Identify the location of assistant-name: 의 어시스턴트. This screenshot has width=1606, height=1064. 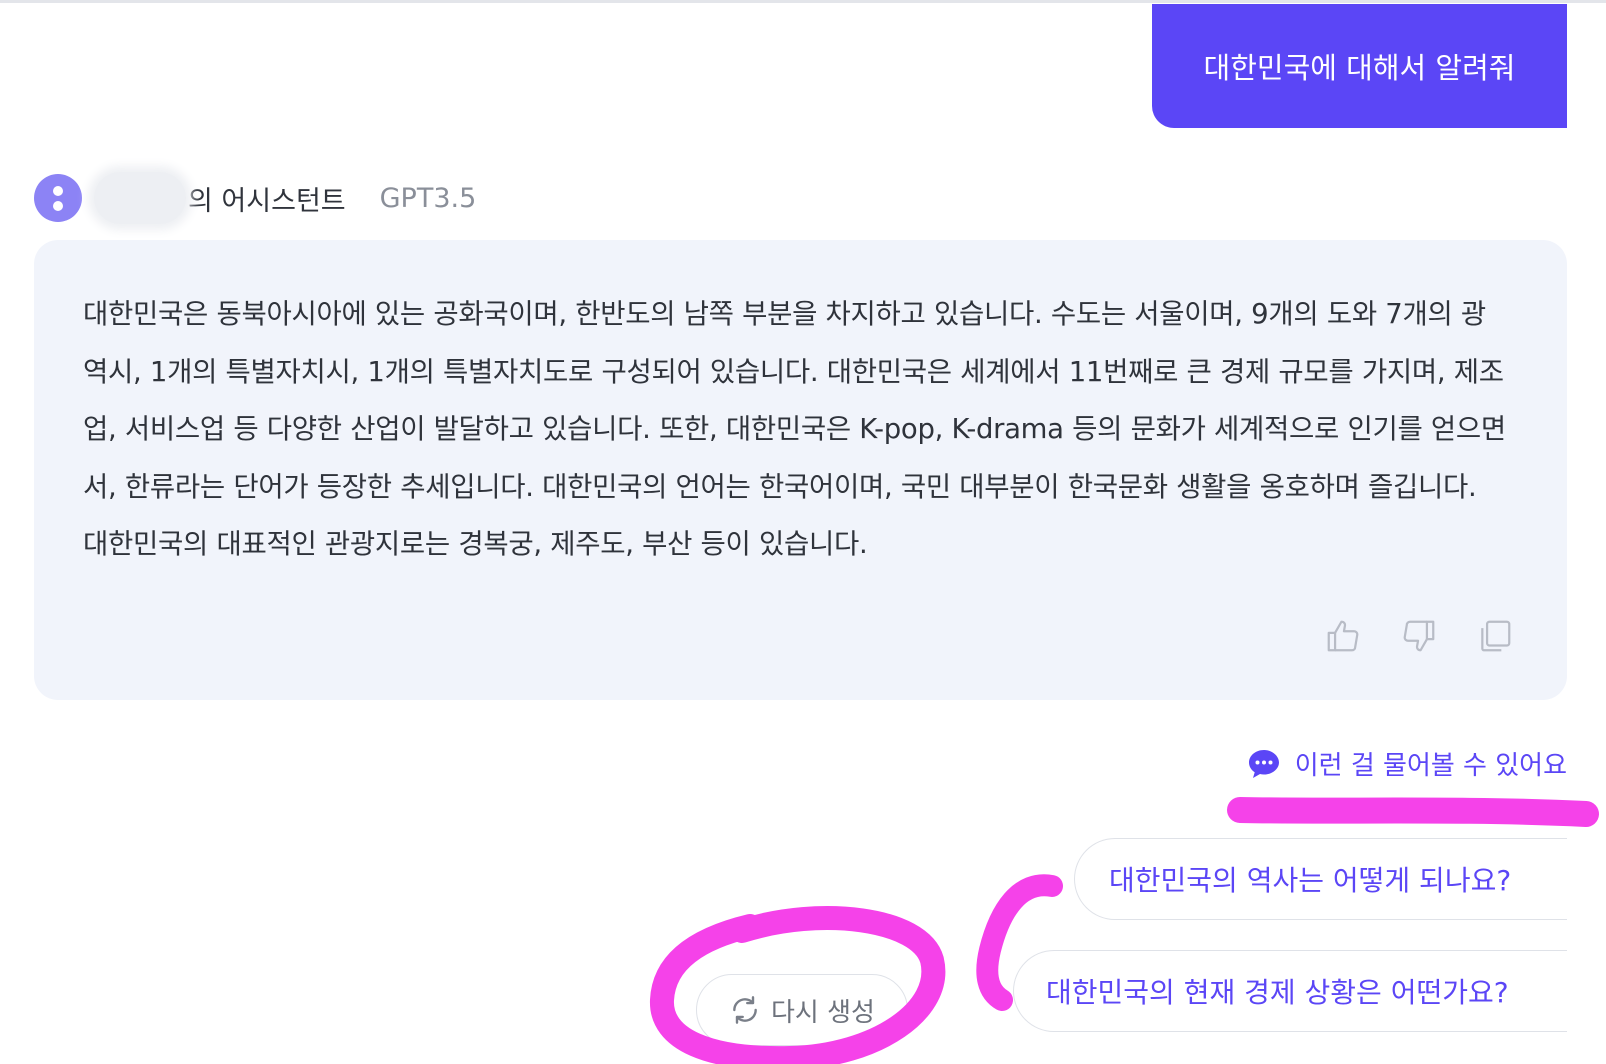
(267, 201).